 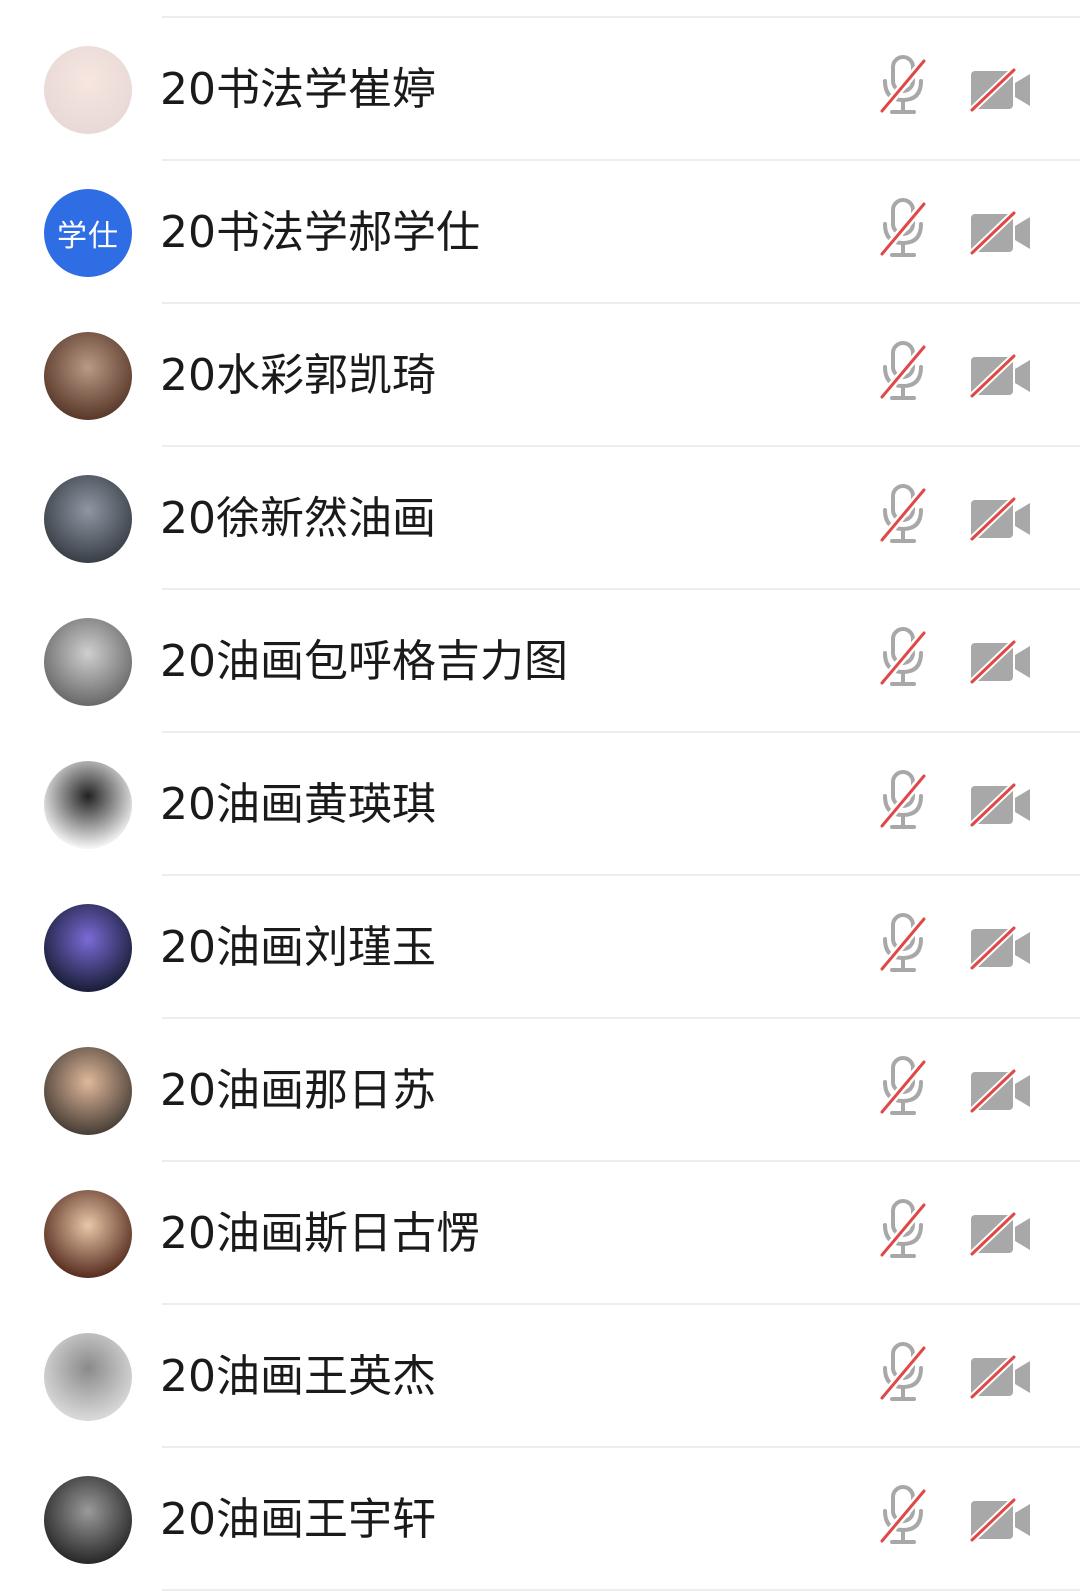 I want to click on avatar: 学仕, so click(x=88, y=233).